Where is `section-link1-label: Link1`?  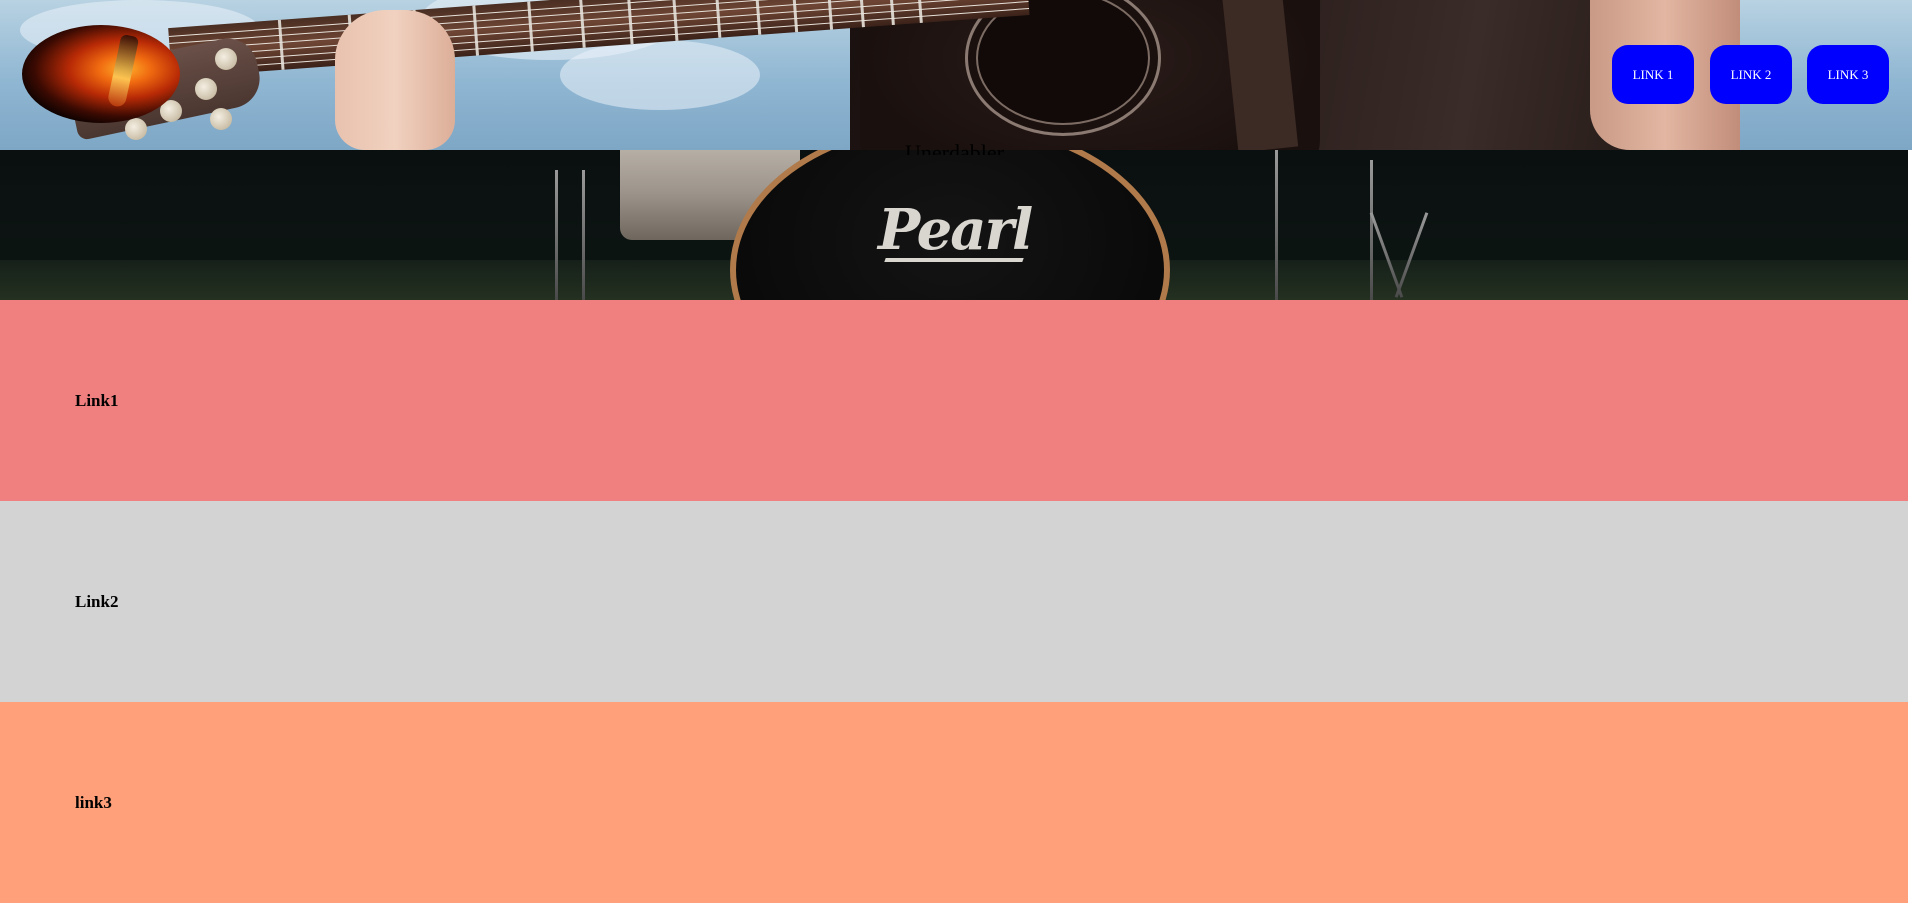
section-link1-label: Link1 is located at coordinates (97, 400).